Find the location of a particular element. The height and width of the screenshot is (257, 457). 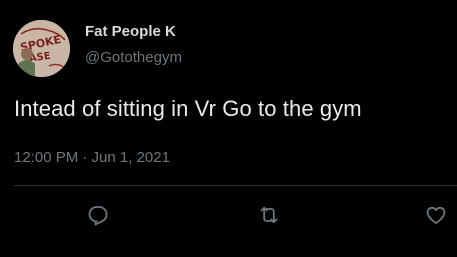

reply-icon is located at coordinates (98, 216).